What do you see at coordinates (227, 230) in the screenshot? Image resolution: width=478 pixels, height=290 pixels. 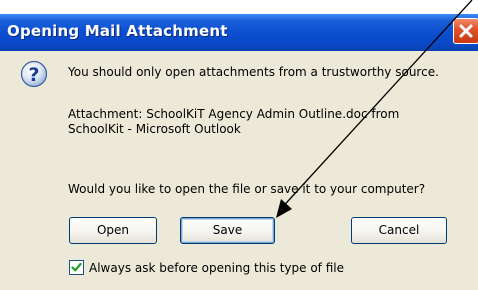 I see `save-button: Save` at bounding box center [227, 230].